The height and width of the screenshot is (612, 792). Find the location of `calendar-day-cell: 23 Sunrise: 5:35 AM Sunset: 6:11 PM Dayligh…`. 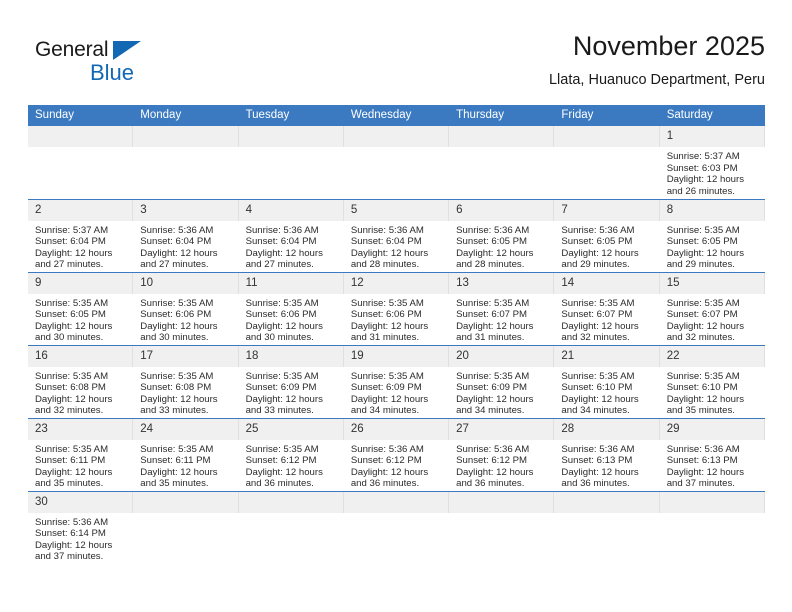

calendar-day-cell: 23 Sunrise: 5:35 AM Sunset: 6:11 PM Dayligh… is located at coordinates (81, 454).